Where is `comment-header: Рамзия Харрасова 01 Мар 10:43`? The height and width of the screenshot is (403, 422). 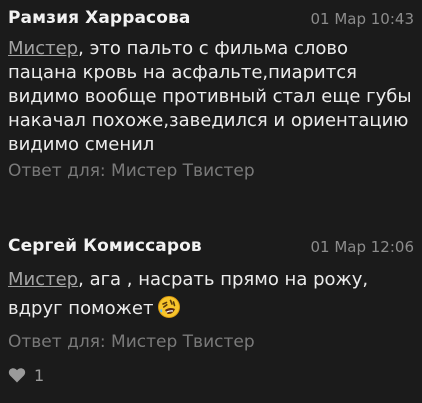
comment-header: Рамзия Харрасова 01 Мар 10:43 is located at coordinates (211, 19).